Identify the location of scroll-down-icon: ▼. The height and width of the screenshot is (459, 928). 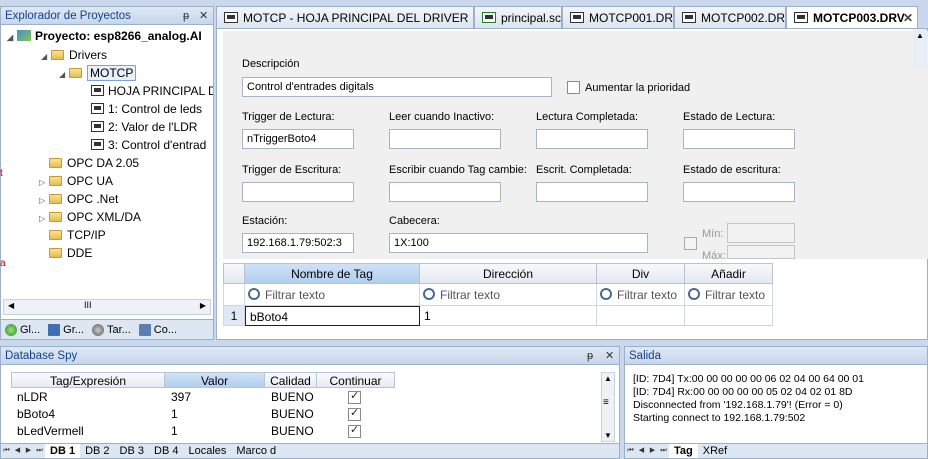
(608, 435).